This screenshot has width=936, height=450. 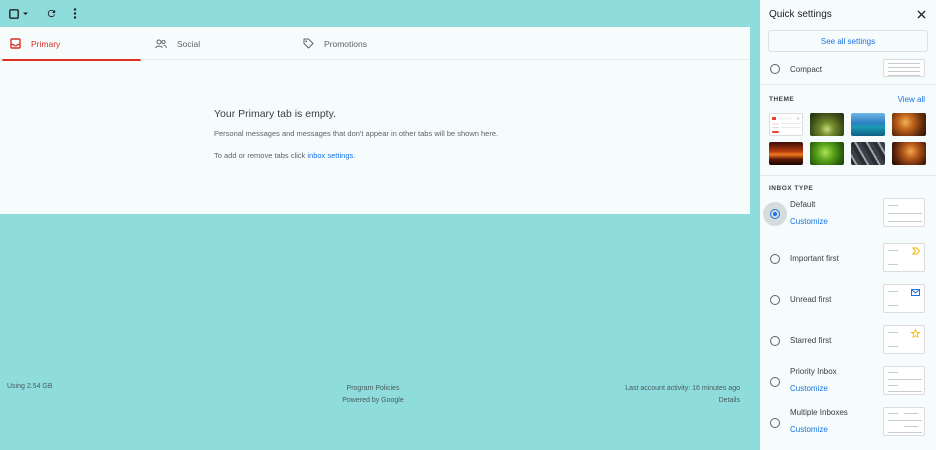 I want to click on theme-label: THEME, so click(x=782, y=99).